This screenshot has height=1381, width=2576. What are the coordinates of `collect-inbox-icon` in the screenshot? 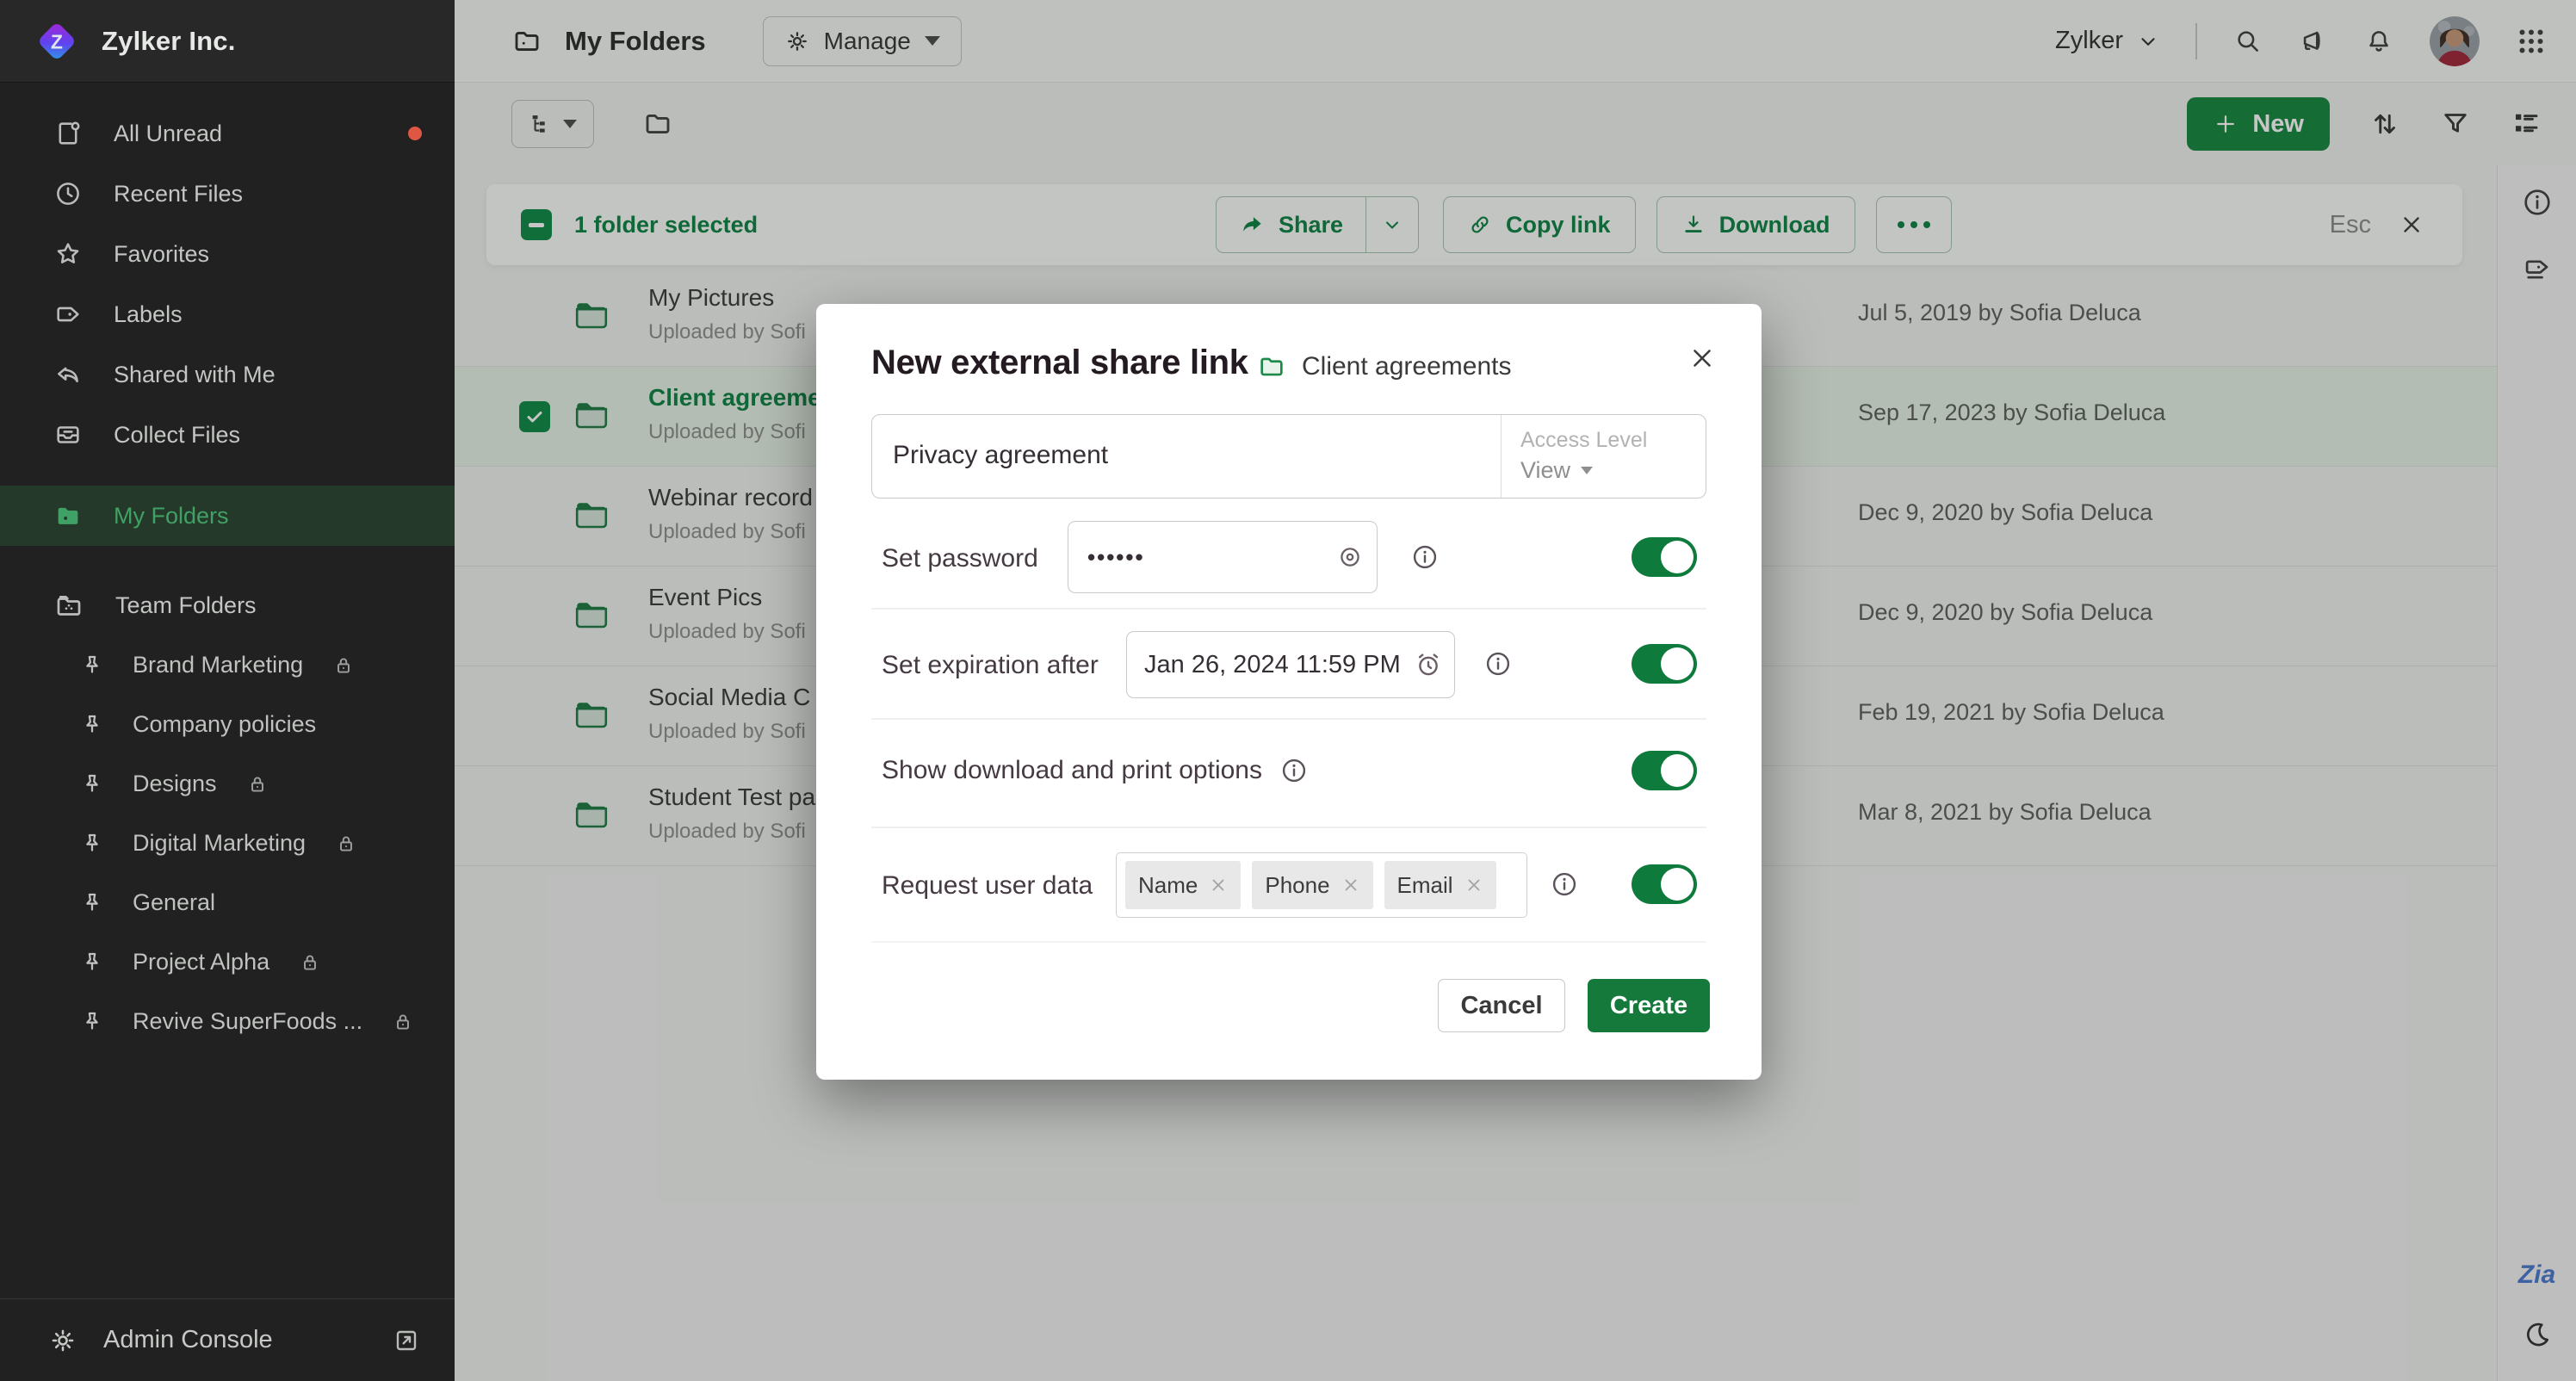 It's located at (68, 434).